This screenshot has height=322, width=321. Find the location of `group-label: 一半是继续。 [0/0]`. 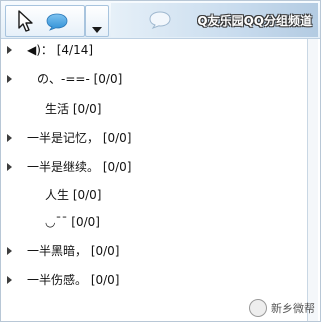

group-label: 一半是继续。 [0/0] is located at coordinates (79, 167).